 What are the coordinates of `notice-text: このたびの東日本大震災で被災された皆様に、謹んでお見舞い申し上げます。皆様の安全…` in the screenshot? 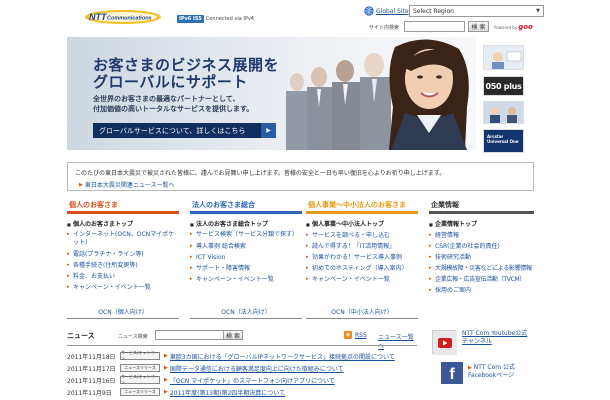 It's located at (260, 173).